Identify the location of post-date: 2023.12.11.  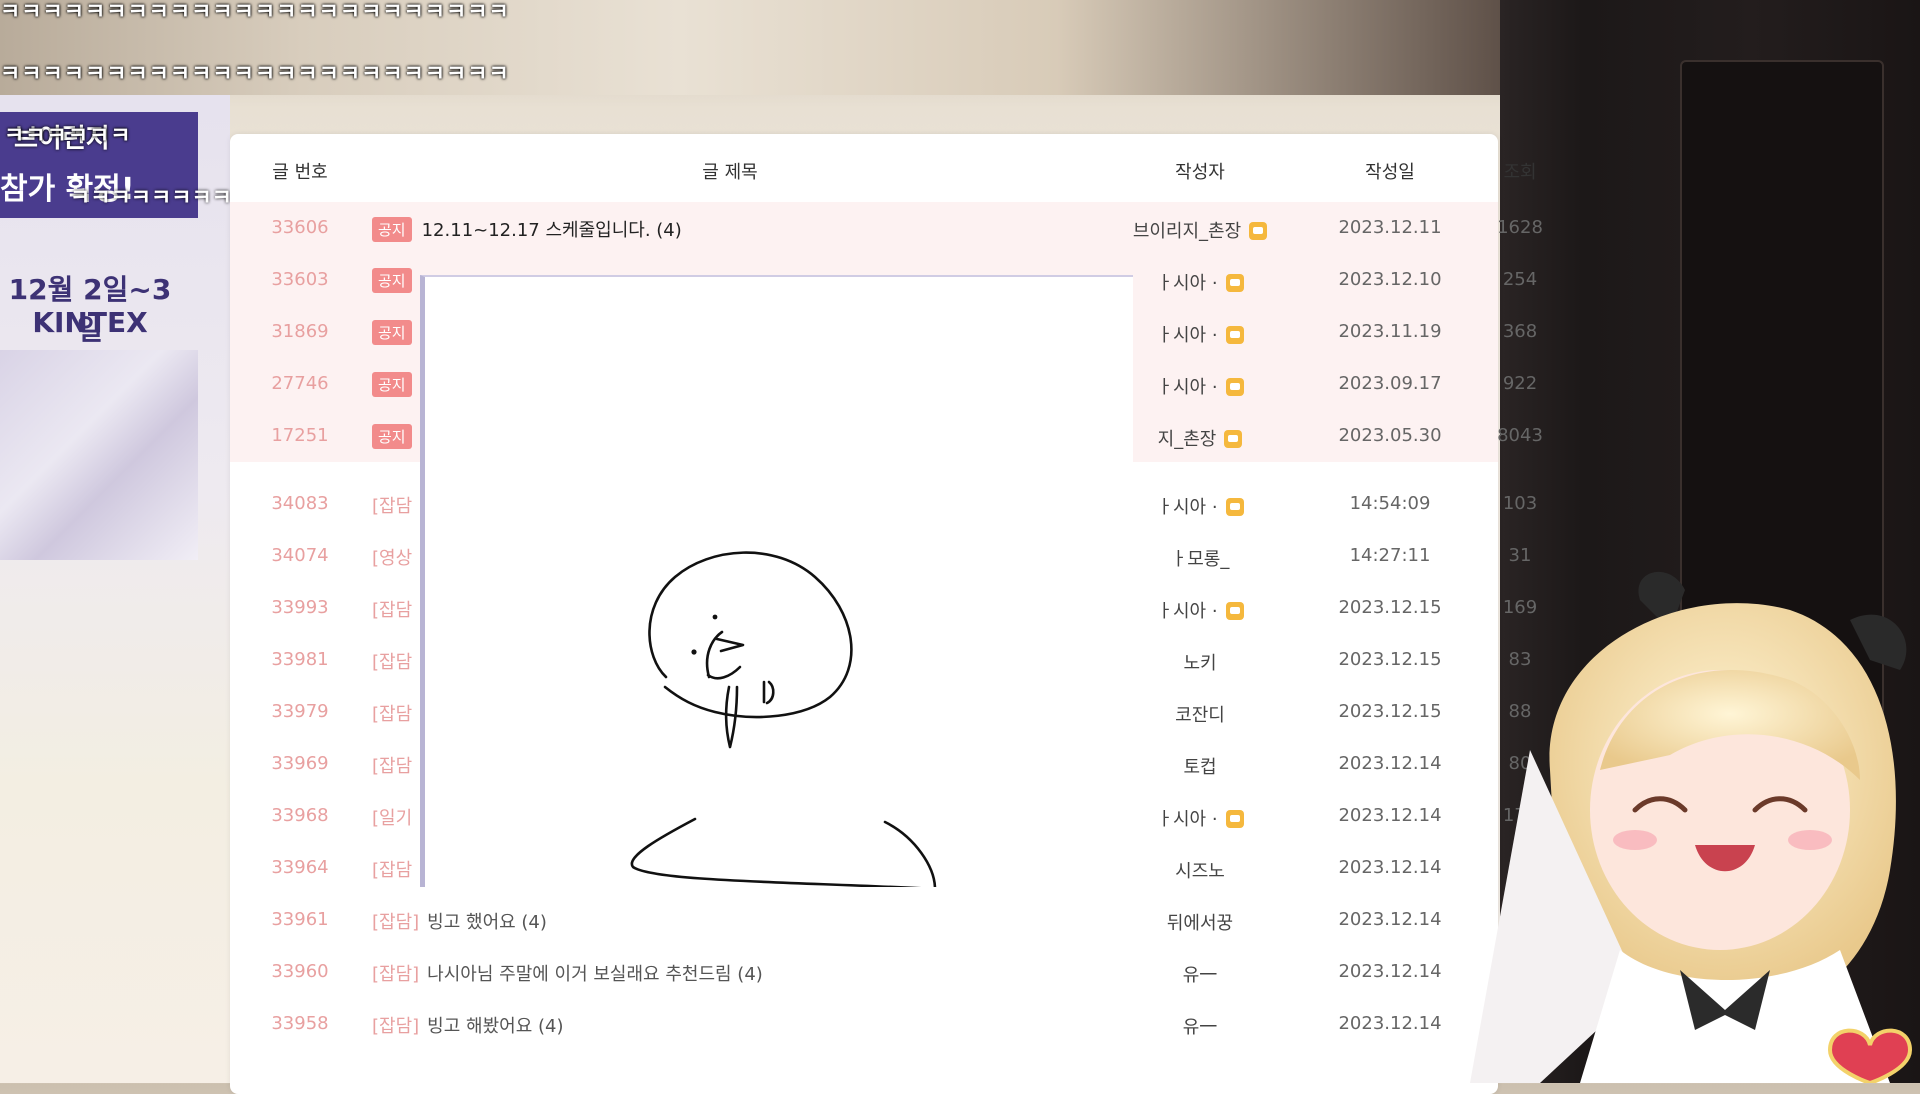
(1390, 227).